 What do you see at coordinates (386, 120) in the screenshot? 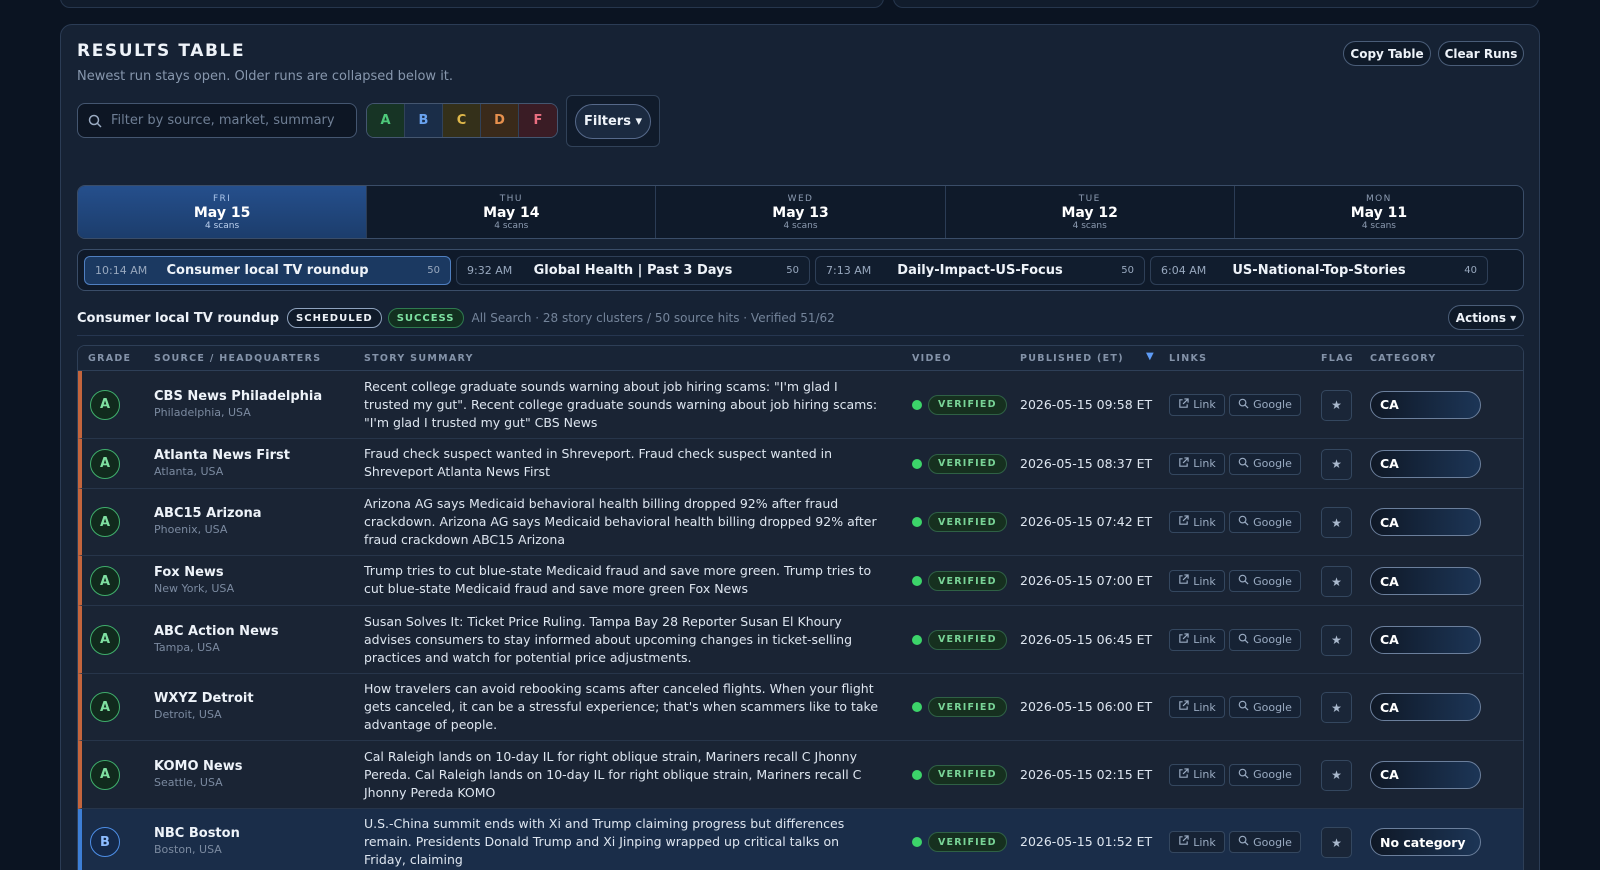
I see `grade-filter-a: A` at bounding box center [386, 120].